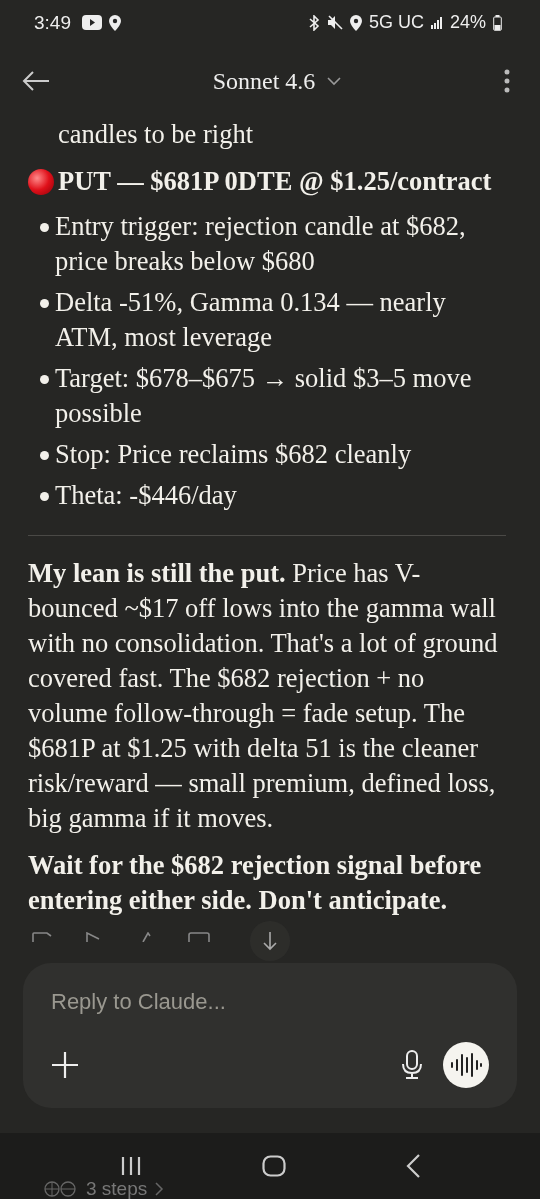 Image resolution: width=540 pixels, height=1199 pixels. What do you see at coordinates (92, 22) in the screenshot?
I see `video-icon` at bounding box center [92, 22].